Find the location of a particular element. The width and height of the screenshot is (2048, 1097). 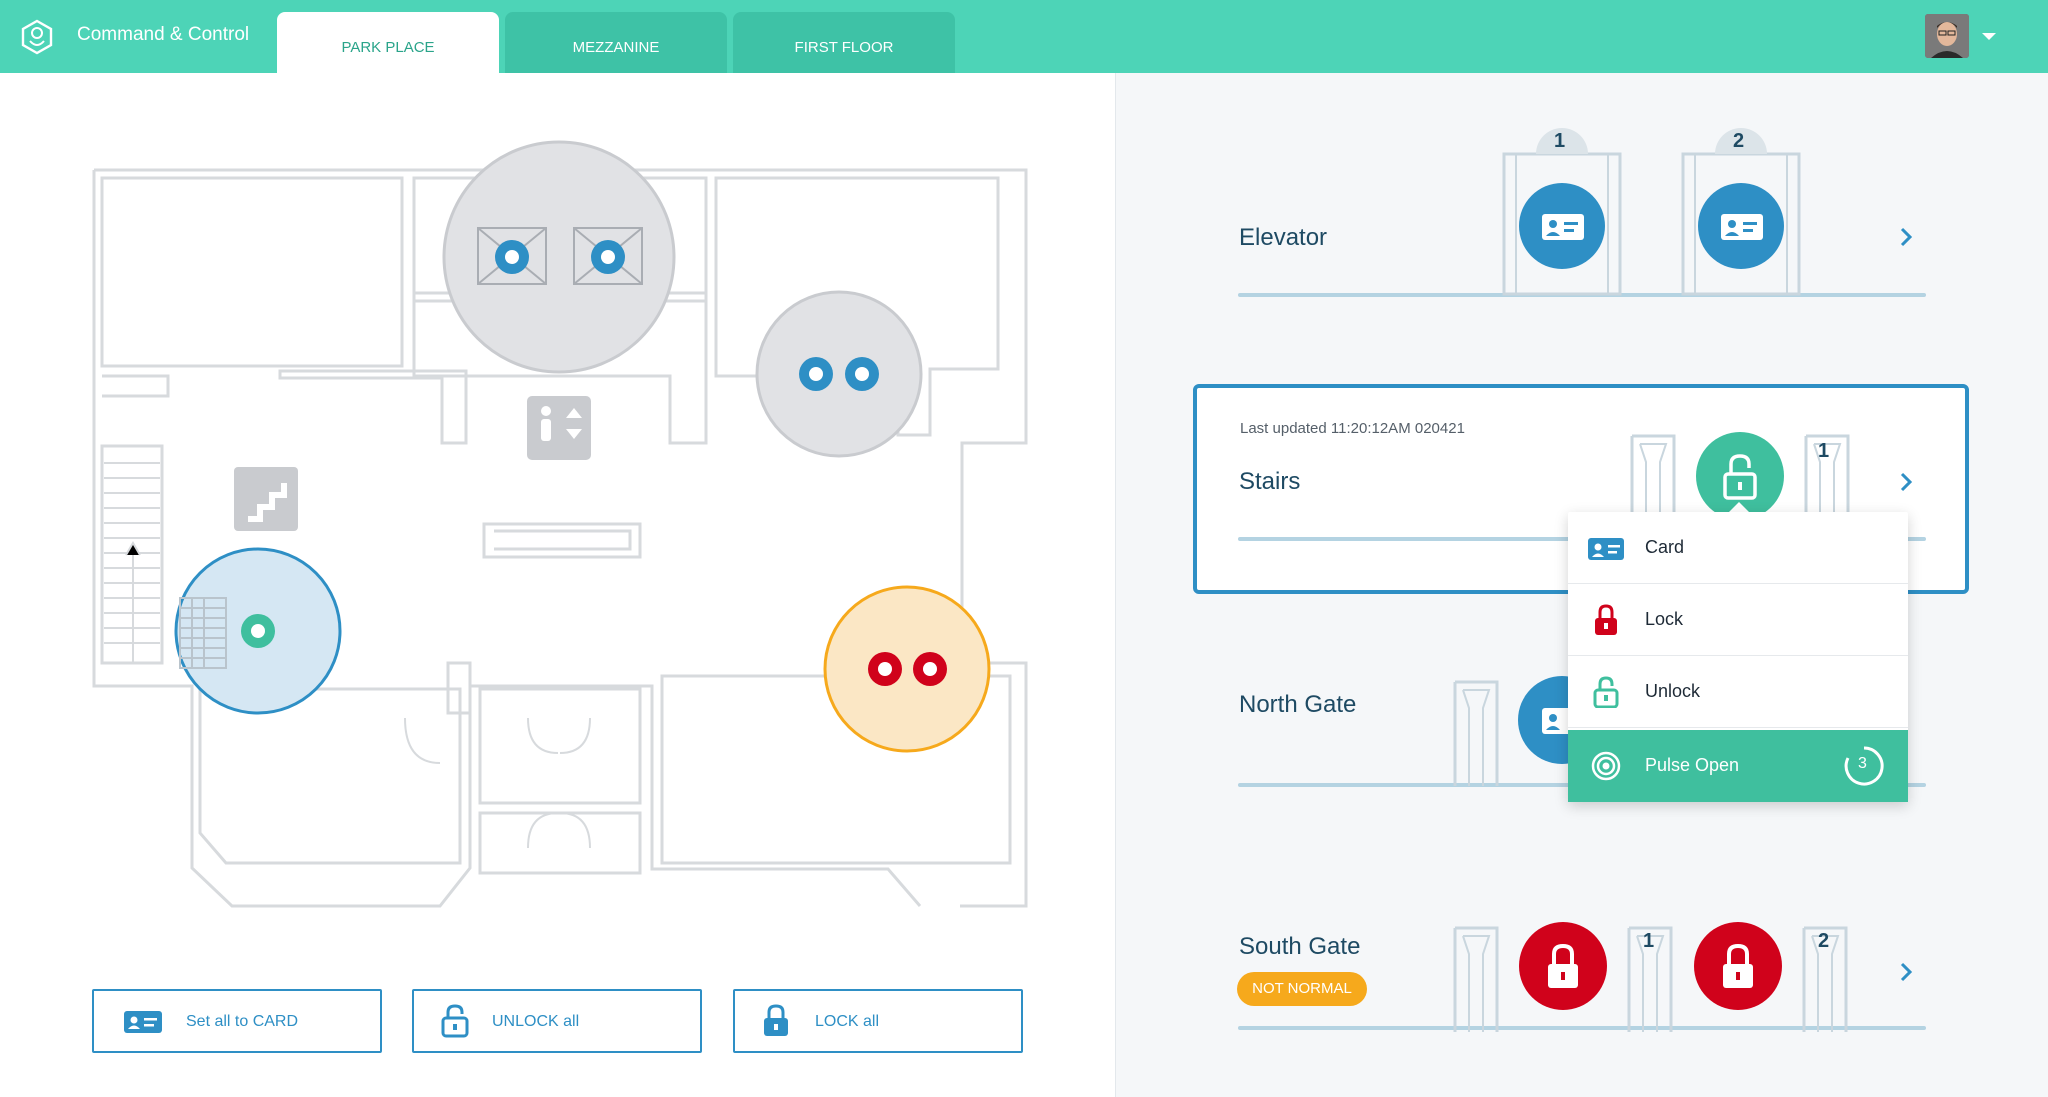

elevator-chevron-right-icon is located at coordinates (1906, 237).